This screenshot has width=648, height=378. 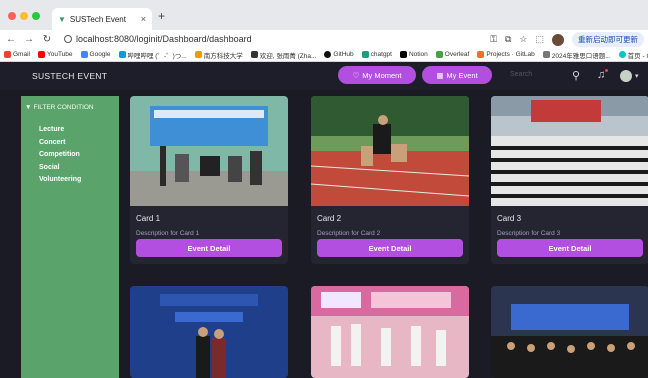 I want to click on chevron-down-icon: ▾, so click(x=637, y=76).